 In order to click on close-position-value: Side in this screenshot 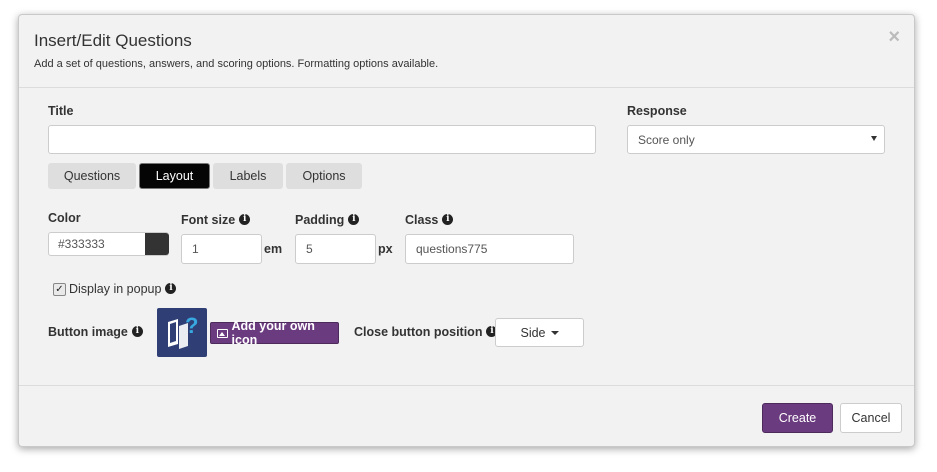, I will do `click(533, 332)`.